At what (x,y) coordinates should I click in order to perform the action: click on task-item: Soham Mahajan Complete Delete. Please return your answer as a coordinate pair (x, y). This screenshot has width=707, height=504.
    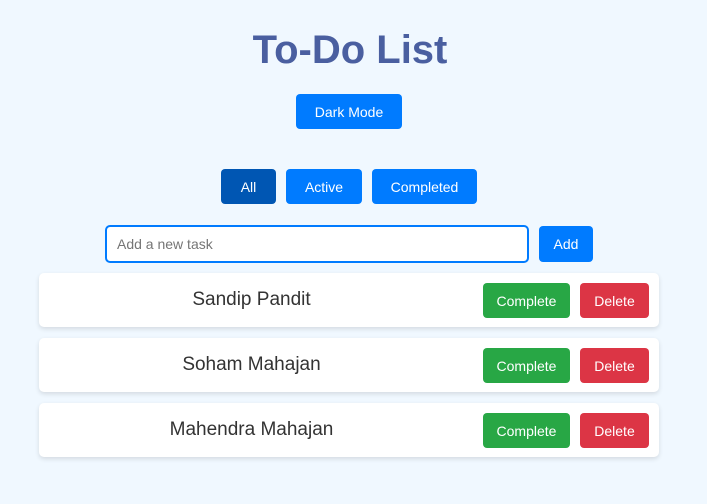
    Looking at the image, I should click on (349, 365).